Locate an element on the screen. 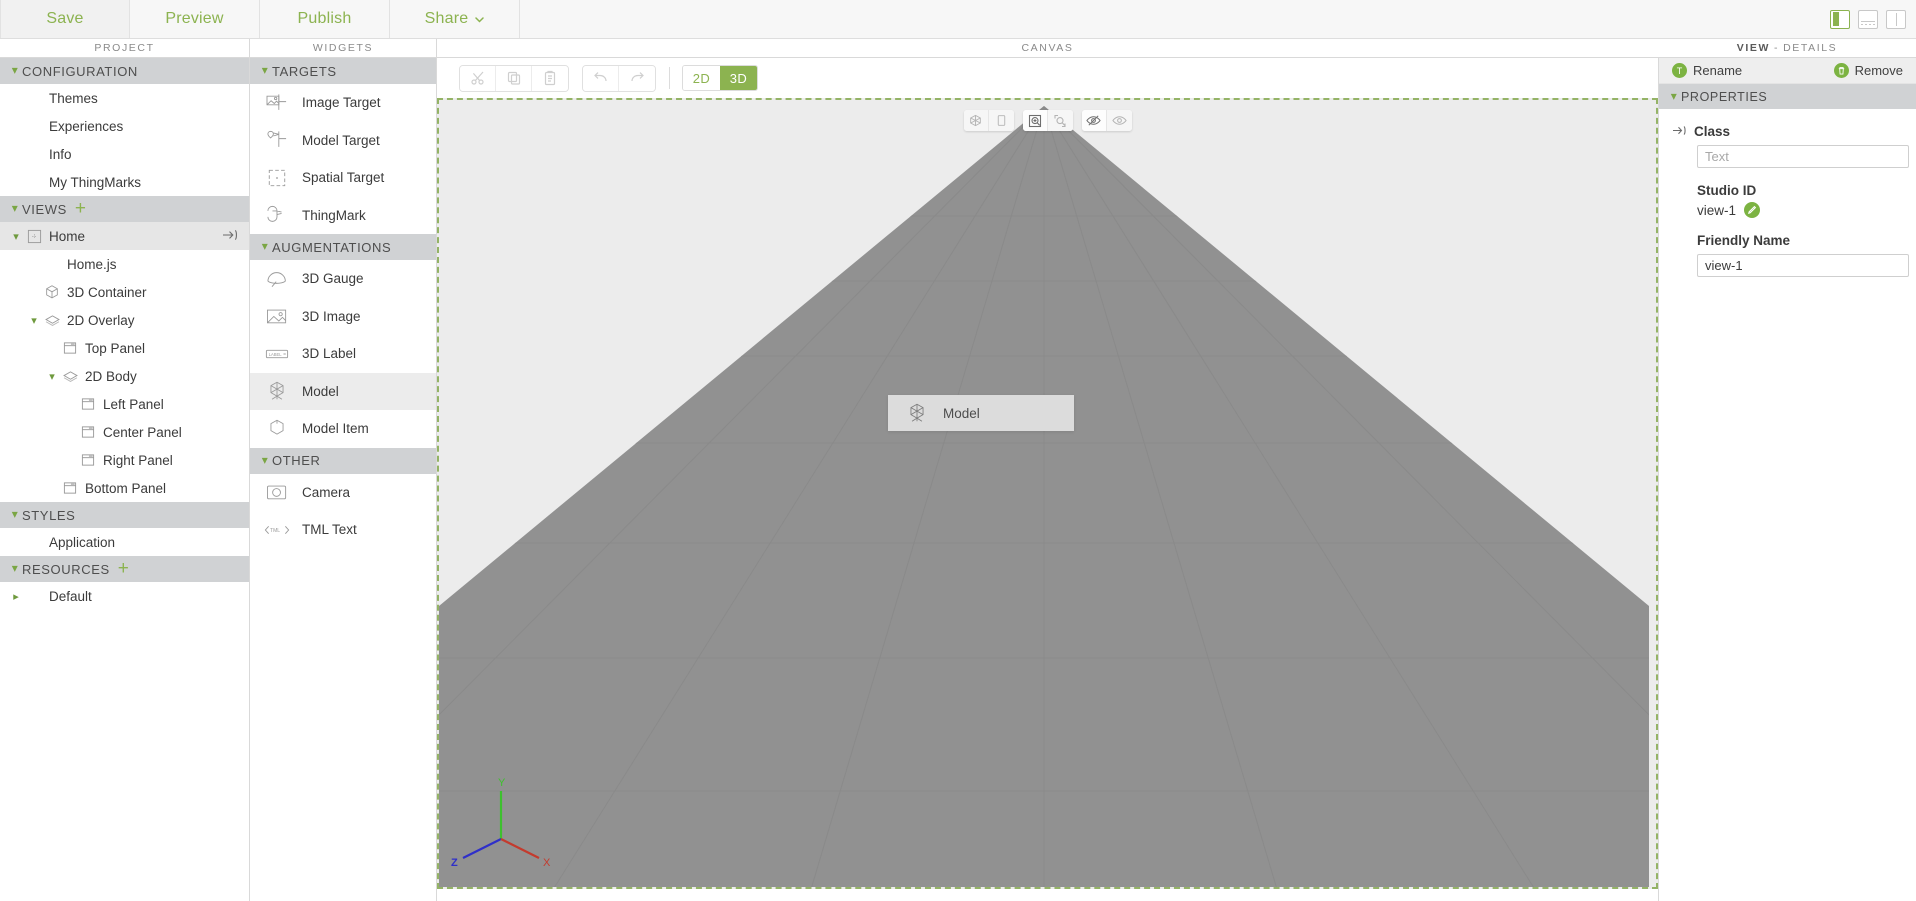  show-annotations-button is located at coordinates (1119, 120).